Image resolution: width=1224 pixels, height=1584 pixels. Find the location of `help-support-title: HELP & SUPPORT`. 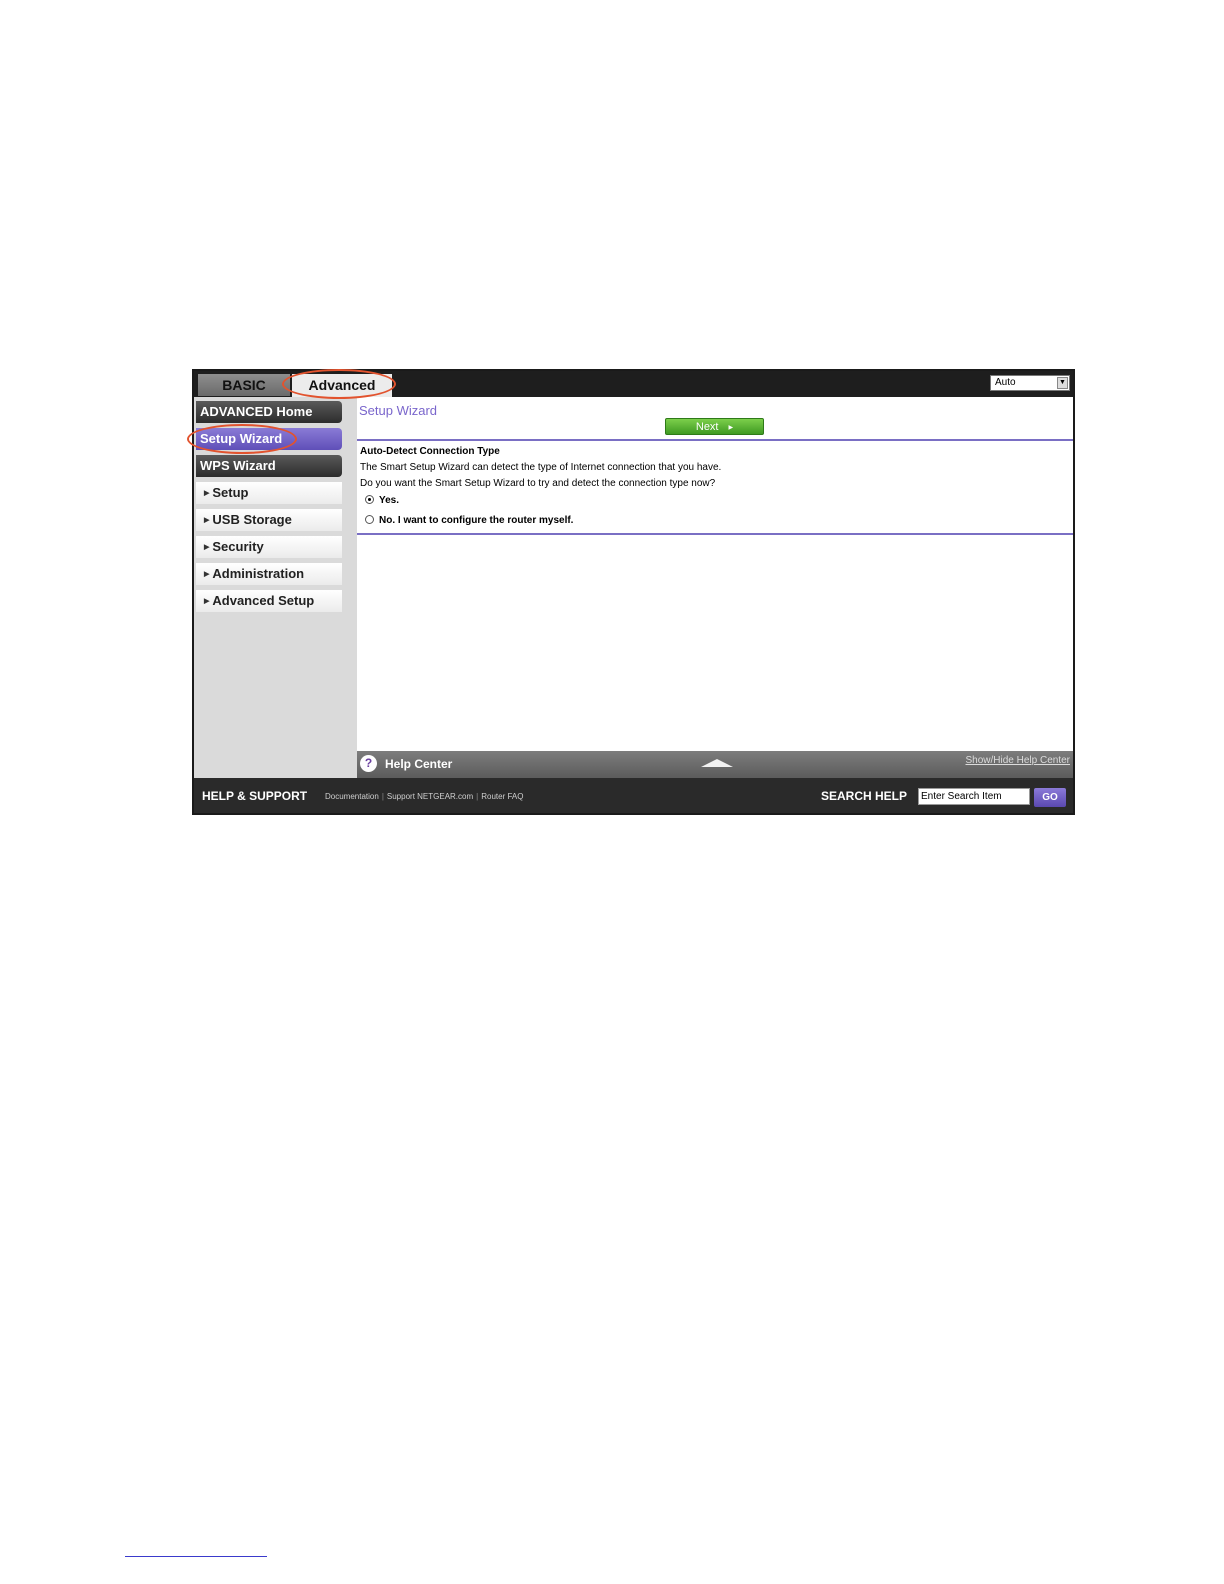

help-support-title: HELP & SUPPORT is located at coordinates (255, 796).